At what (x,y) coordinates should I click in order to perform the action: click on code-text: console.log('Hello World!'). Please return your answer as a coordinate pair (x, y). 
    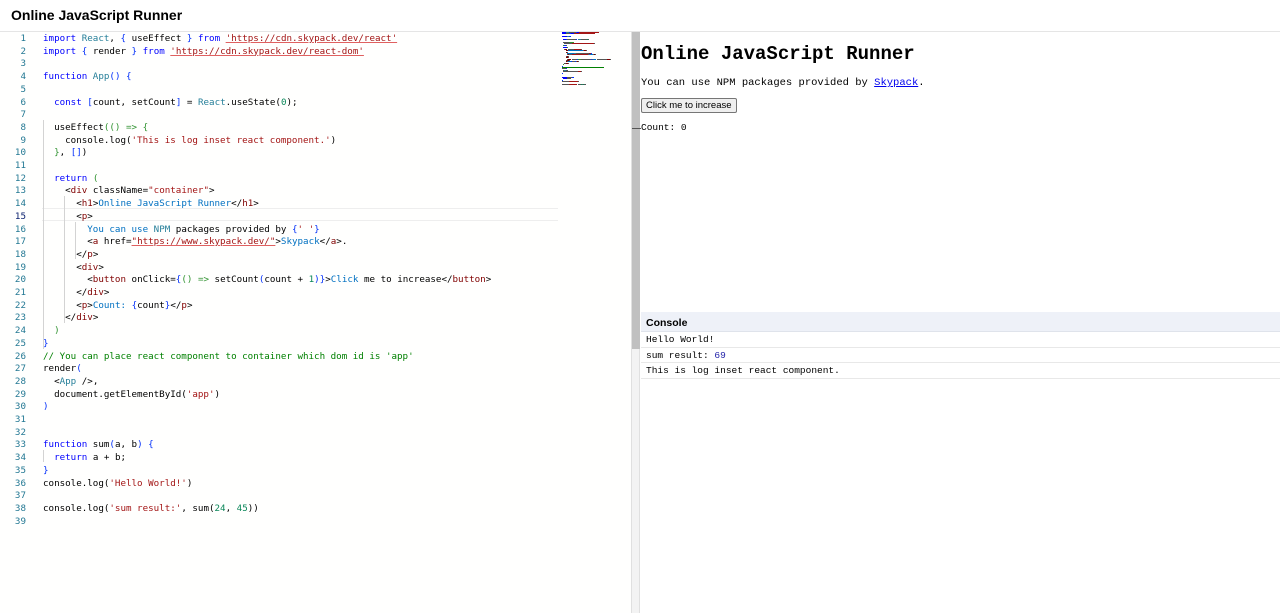
    Looking at the image, I should click on (117, 484).